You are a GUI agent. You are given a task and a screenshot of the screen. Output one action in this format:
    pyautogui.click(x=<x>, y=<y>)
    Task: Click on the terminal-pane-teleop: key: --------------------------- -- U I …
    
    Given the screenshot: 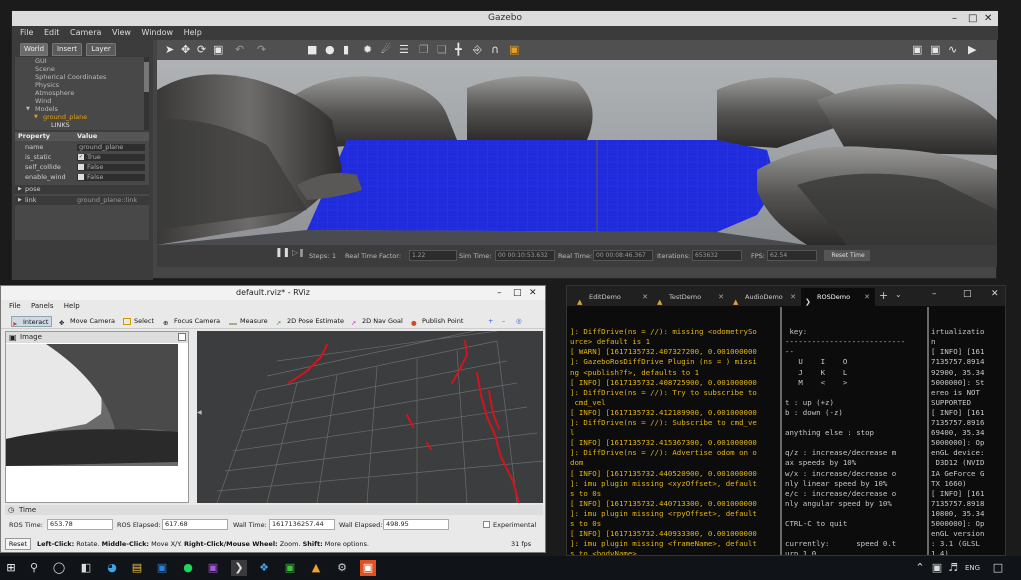 What is the action you would take?
    pyautogui.click(x=855, y=431)
    